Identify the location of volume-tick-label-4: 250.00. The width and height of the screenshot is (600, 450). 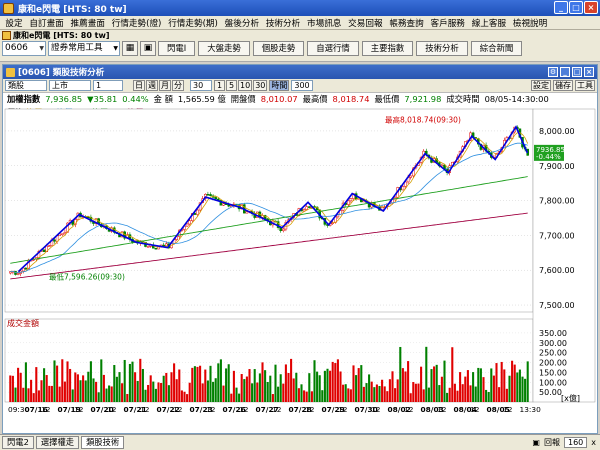
(553, 353).